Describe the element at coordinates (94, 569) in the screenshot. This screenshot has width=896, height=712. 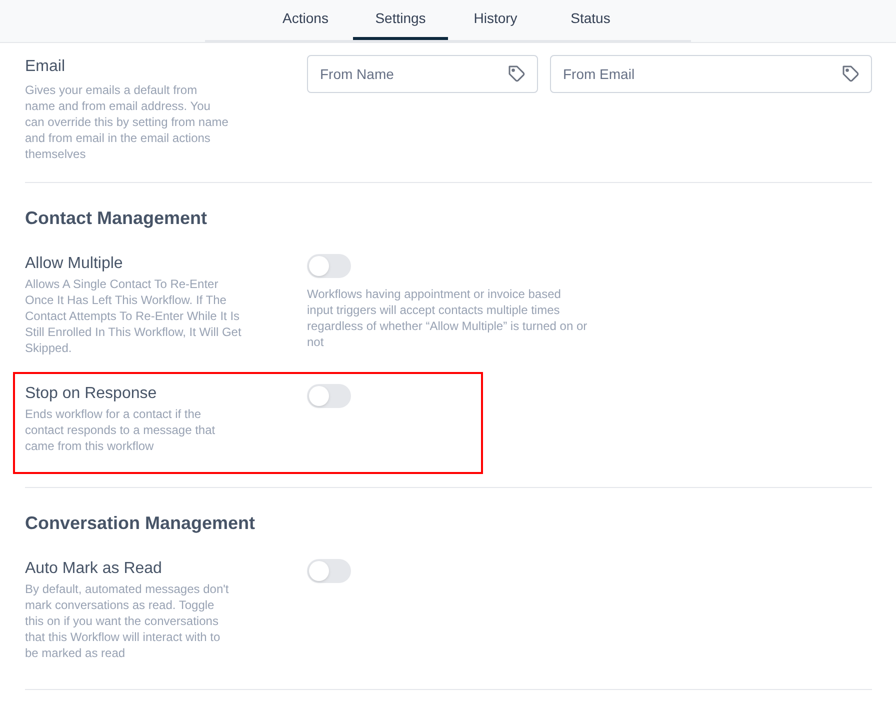
I see `setting-title: Auto Mark as Read` at that location.